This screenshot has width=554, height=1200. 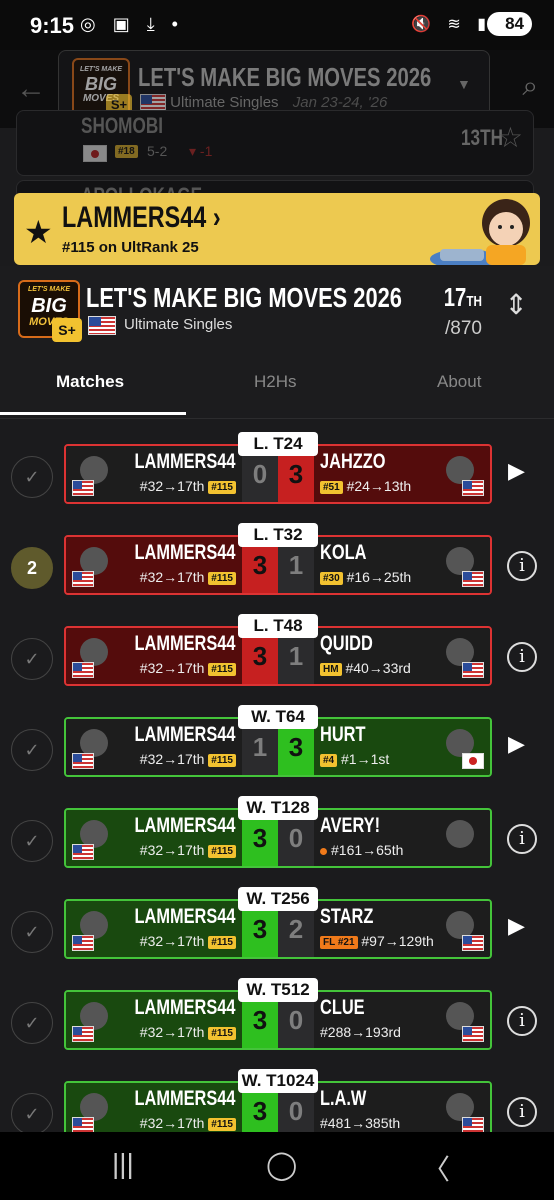 What do you see at coordinates (482, 137) in the screenshot?
I see `background-row-place: 13TH` at bounding box center [482, 137].